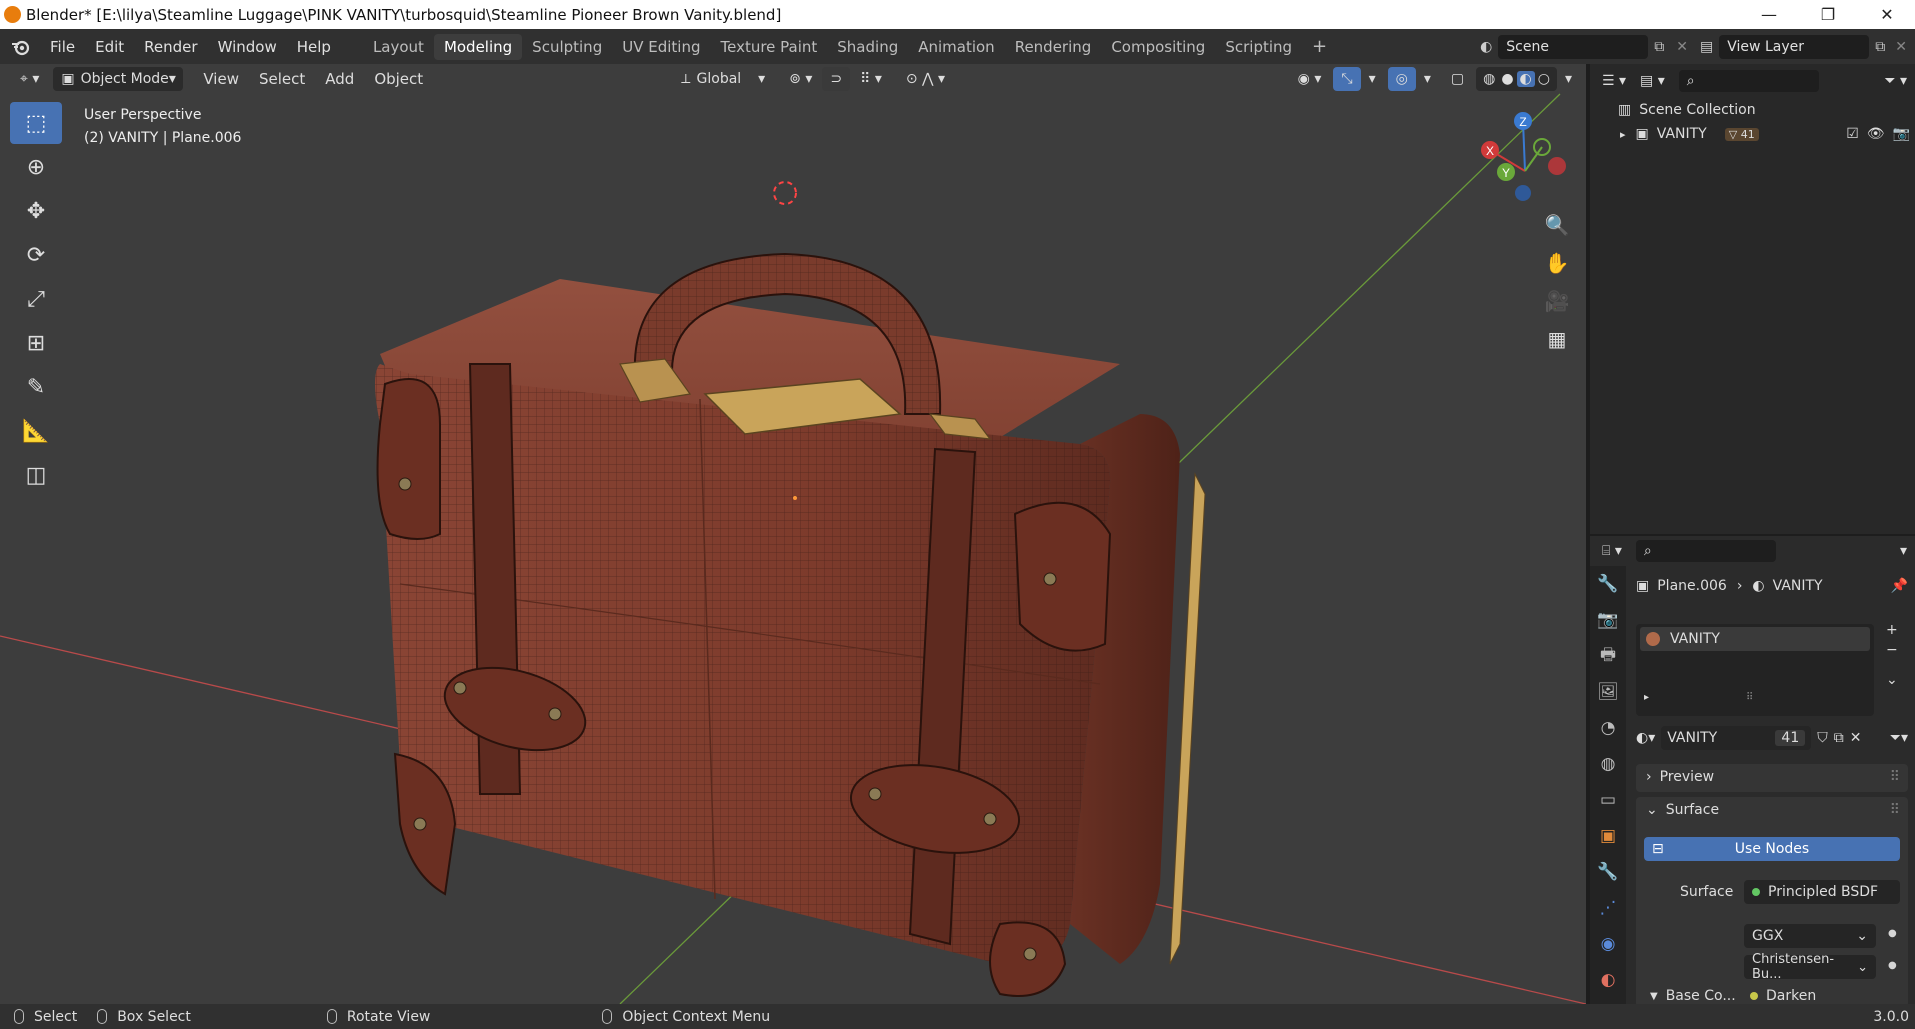 This screenshot has width=1915, height=1029. Describe the element at coordinates (1895, 81) in the screenshot. I see `filter-icon: ⏷ ▾` at that location.